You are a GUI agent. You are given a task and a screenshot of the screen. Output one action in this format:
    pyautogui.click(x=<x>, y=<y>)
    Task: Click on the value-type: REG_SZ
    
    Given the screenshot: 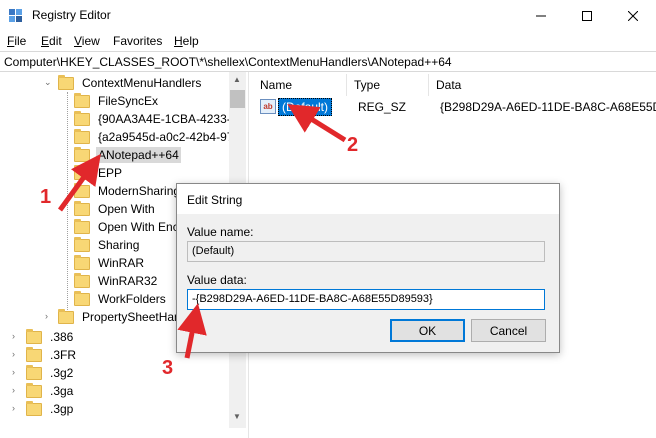 What is the action you would take?
    pyautogui.click(x=382, y=107)
    